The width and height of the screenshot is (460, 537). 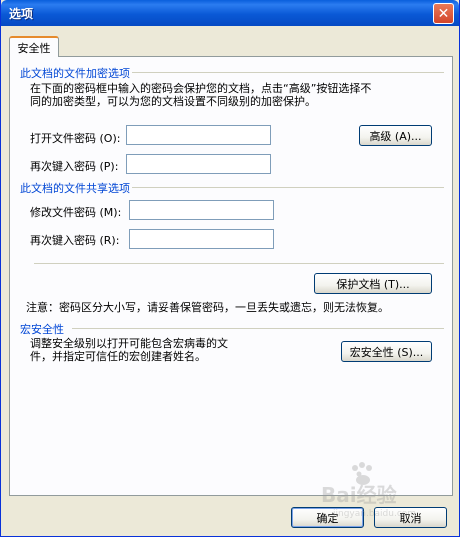 What do you see at coordinates (410, 517) in the screenshot?
I see `cancel-button: 取消` at bounding box center [410, 517].